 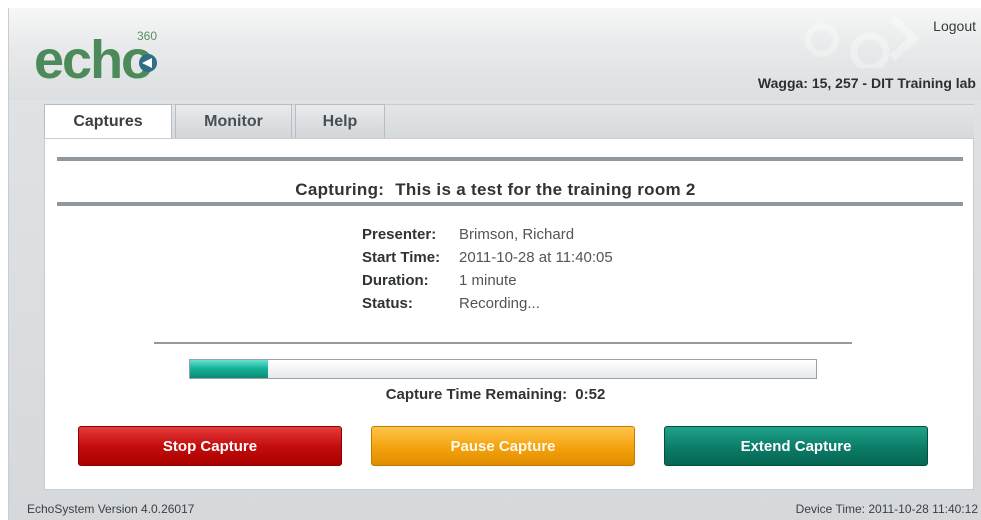 I want to click on detail-value: Brimson, Richard, so click(x=517, y=234).